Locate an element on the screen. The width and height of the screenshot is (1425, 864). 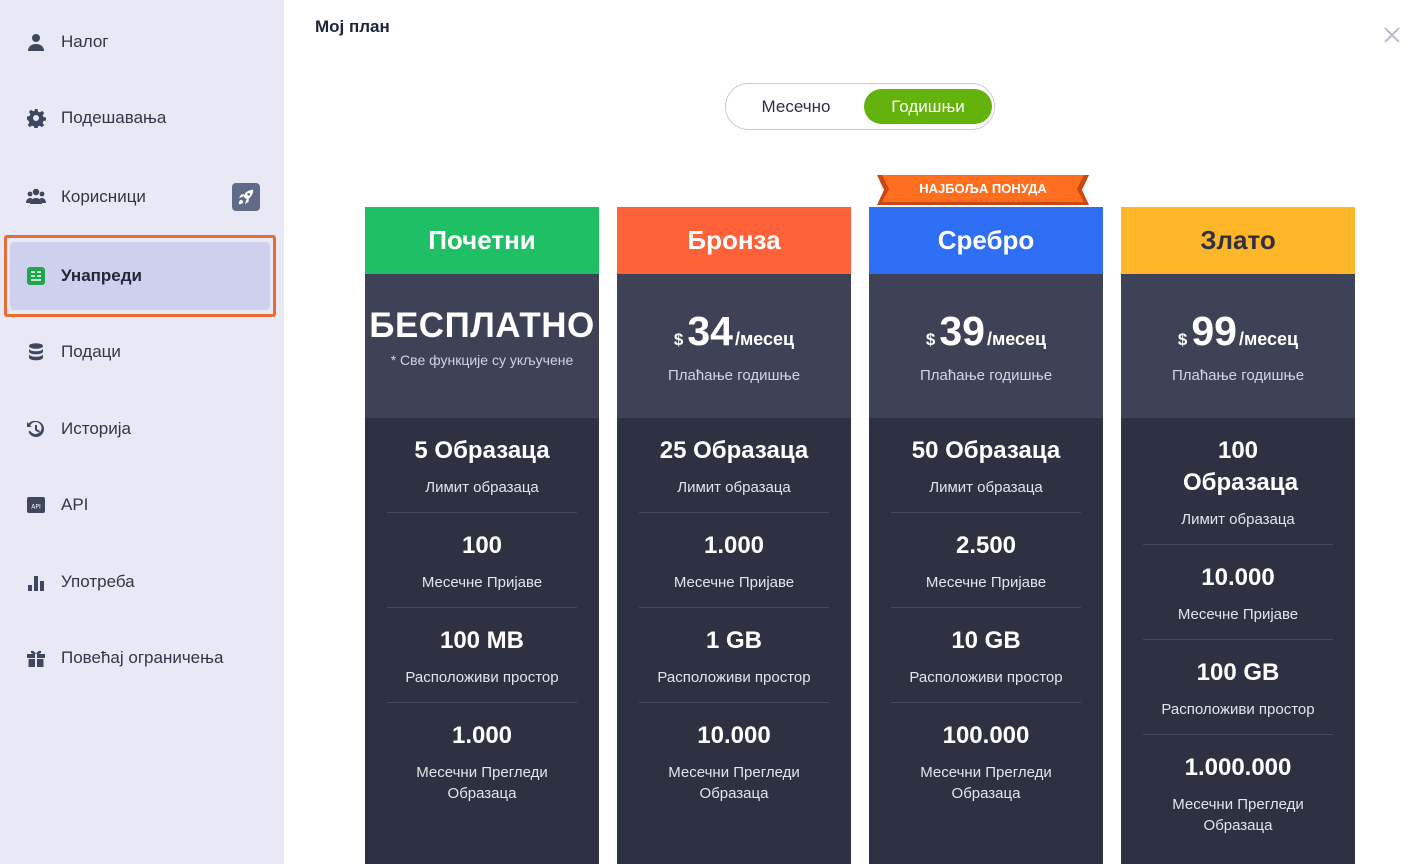
sidebar-item-label: API is located at coordinates (75, 504).